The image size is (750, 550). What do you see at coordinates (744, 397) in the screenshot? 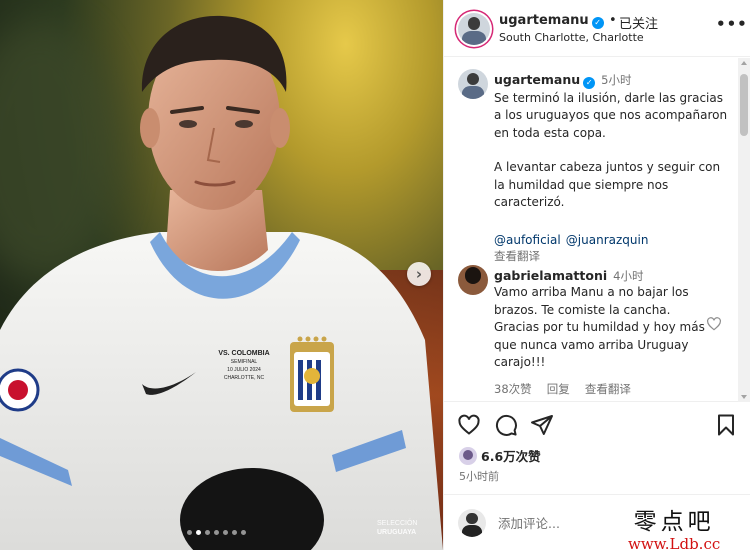
I see `scroll-down-arrow-icon` at bounding box center [744, 397].